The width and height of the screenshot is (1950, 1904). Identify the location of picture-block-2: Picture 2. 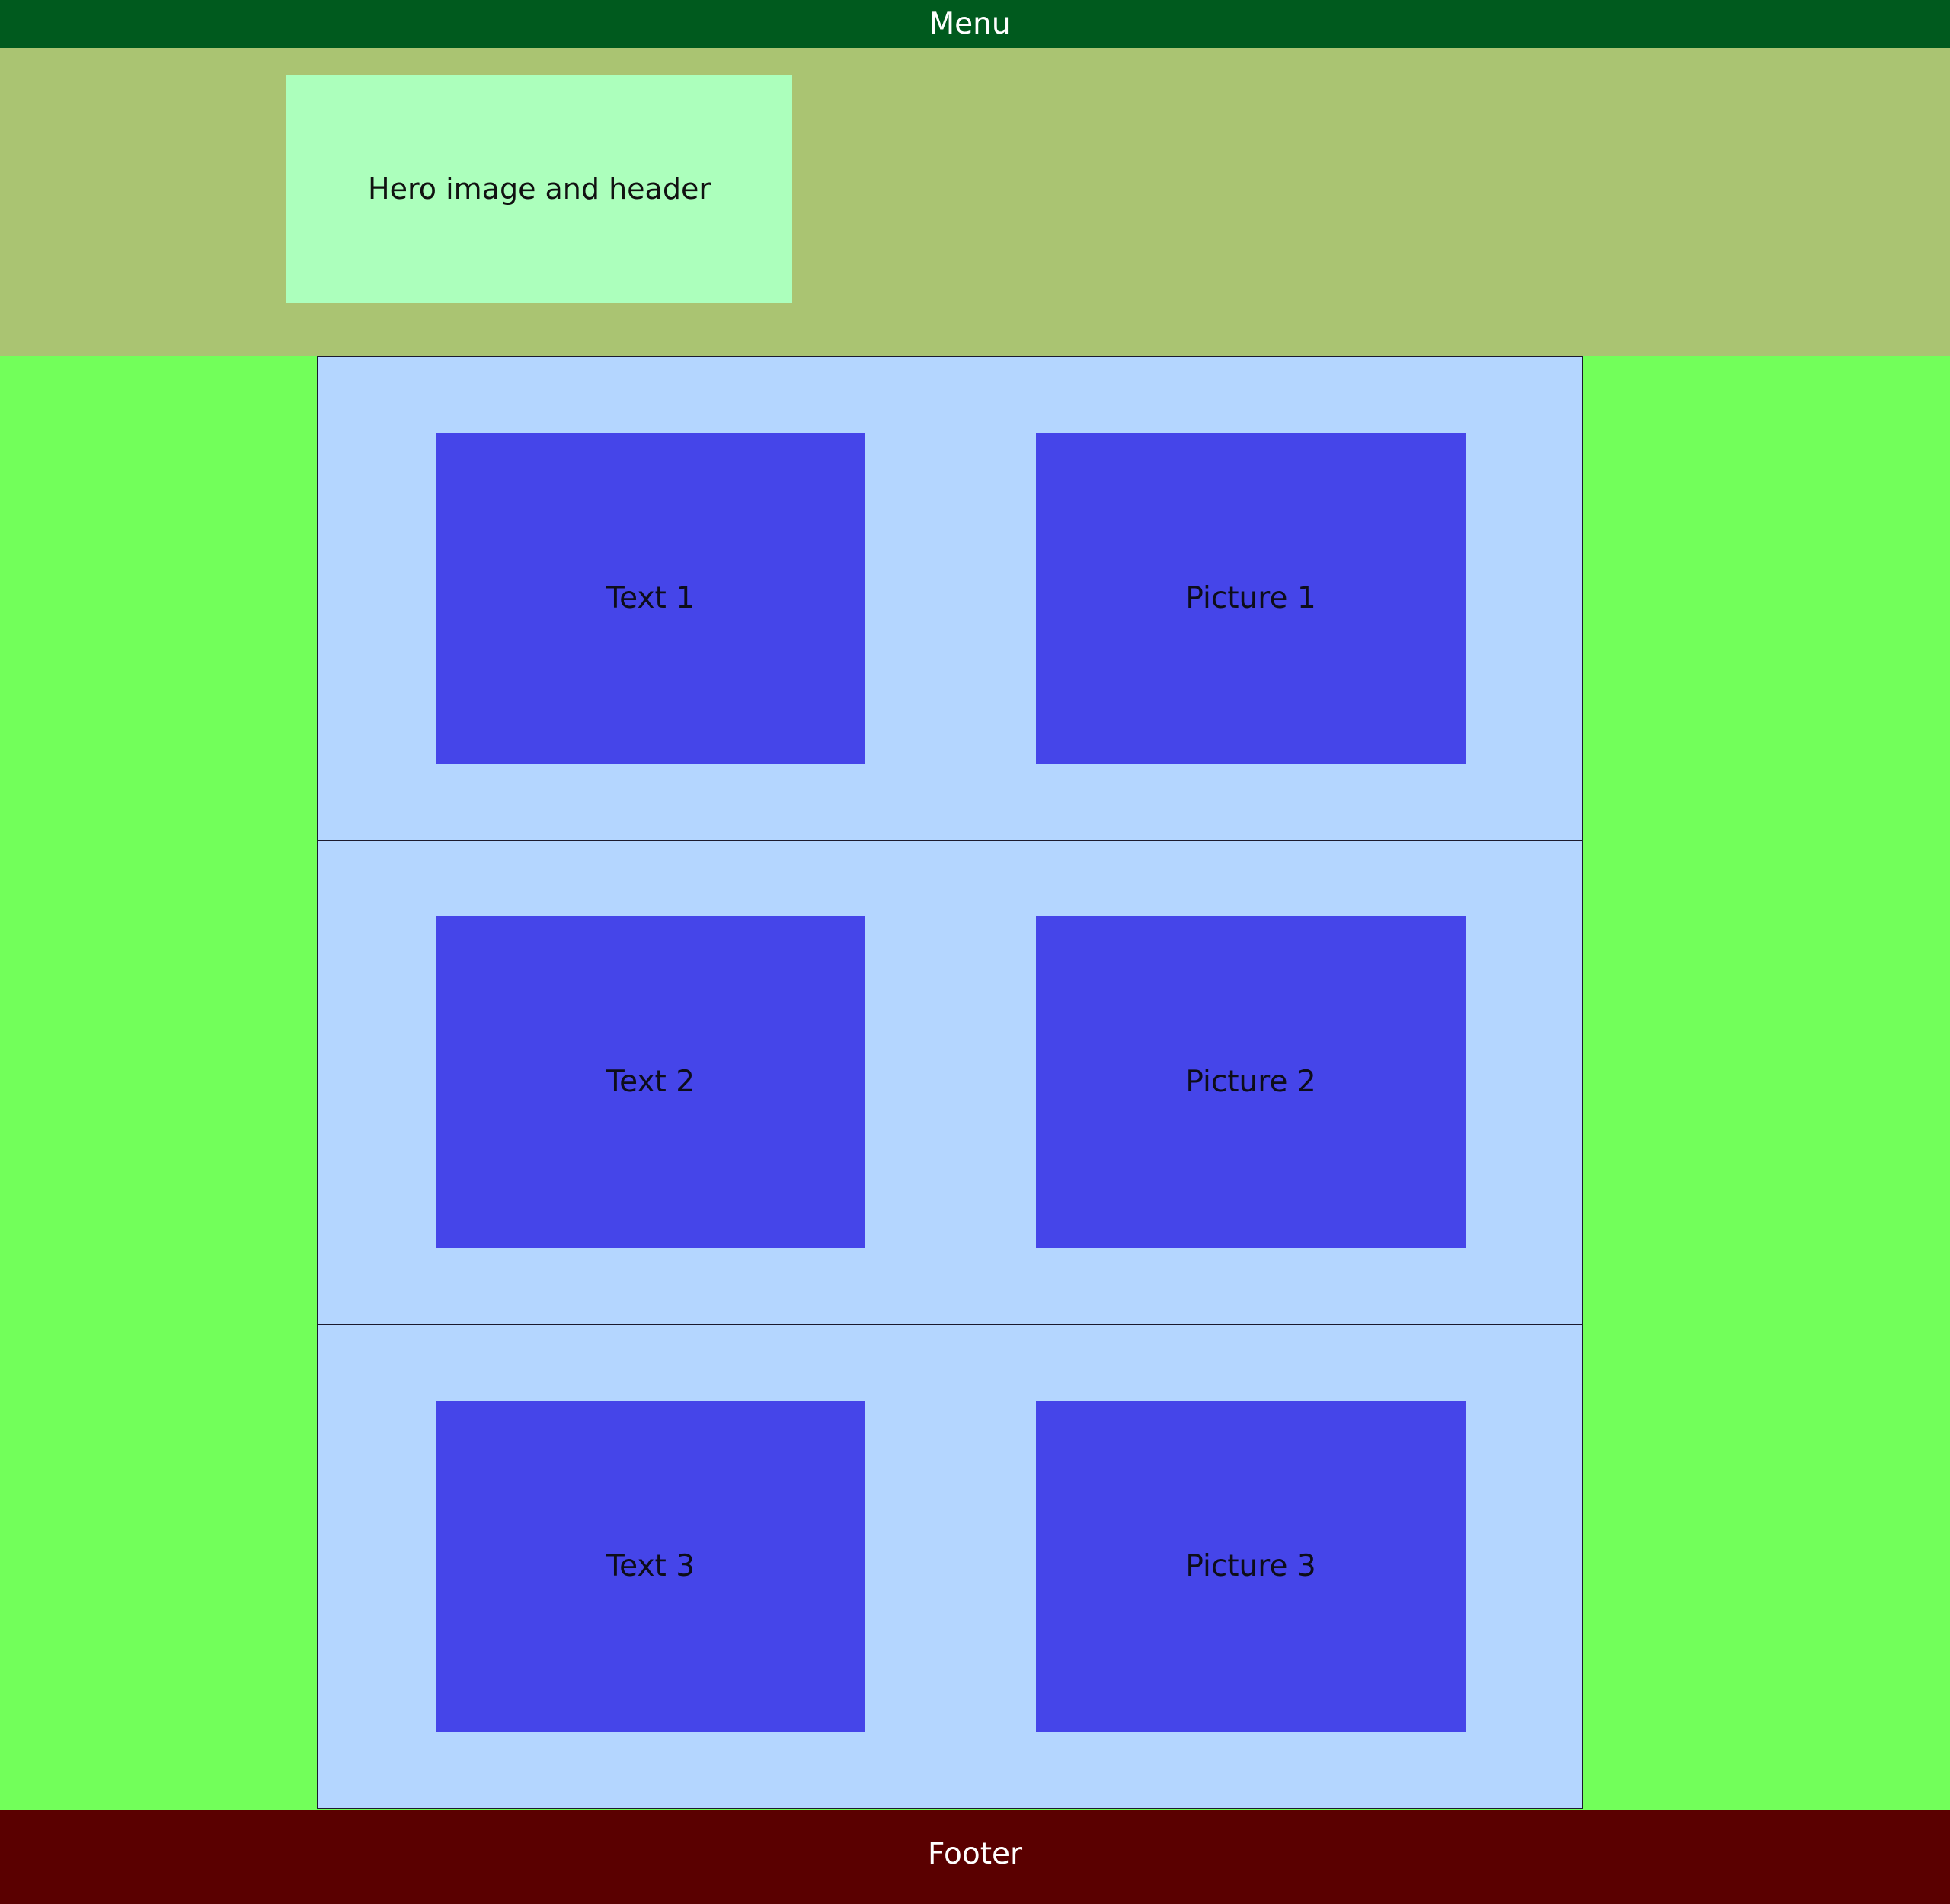
(1251, 1082).